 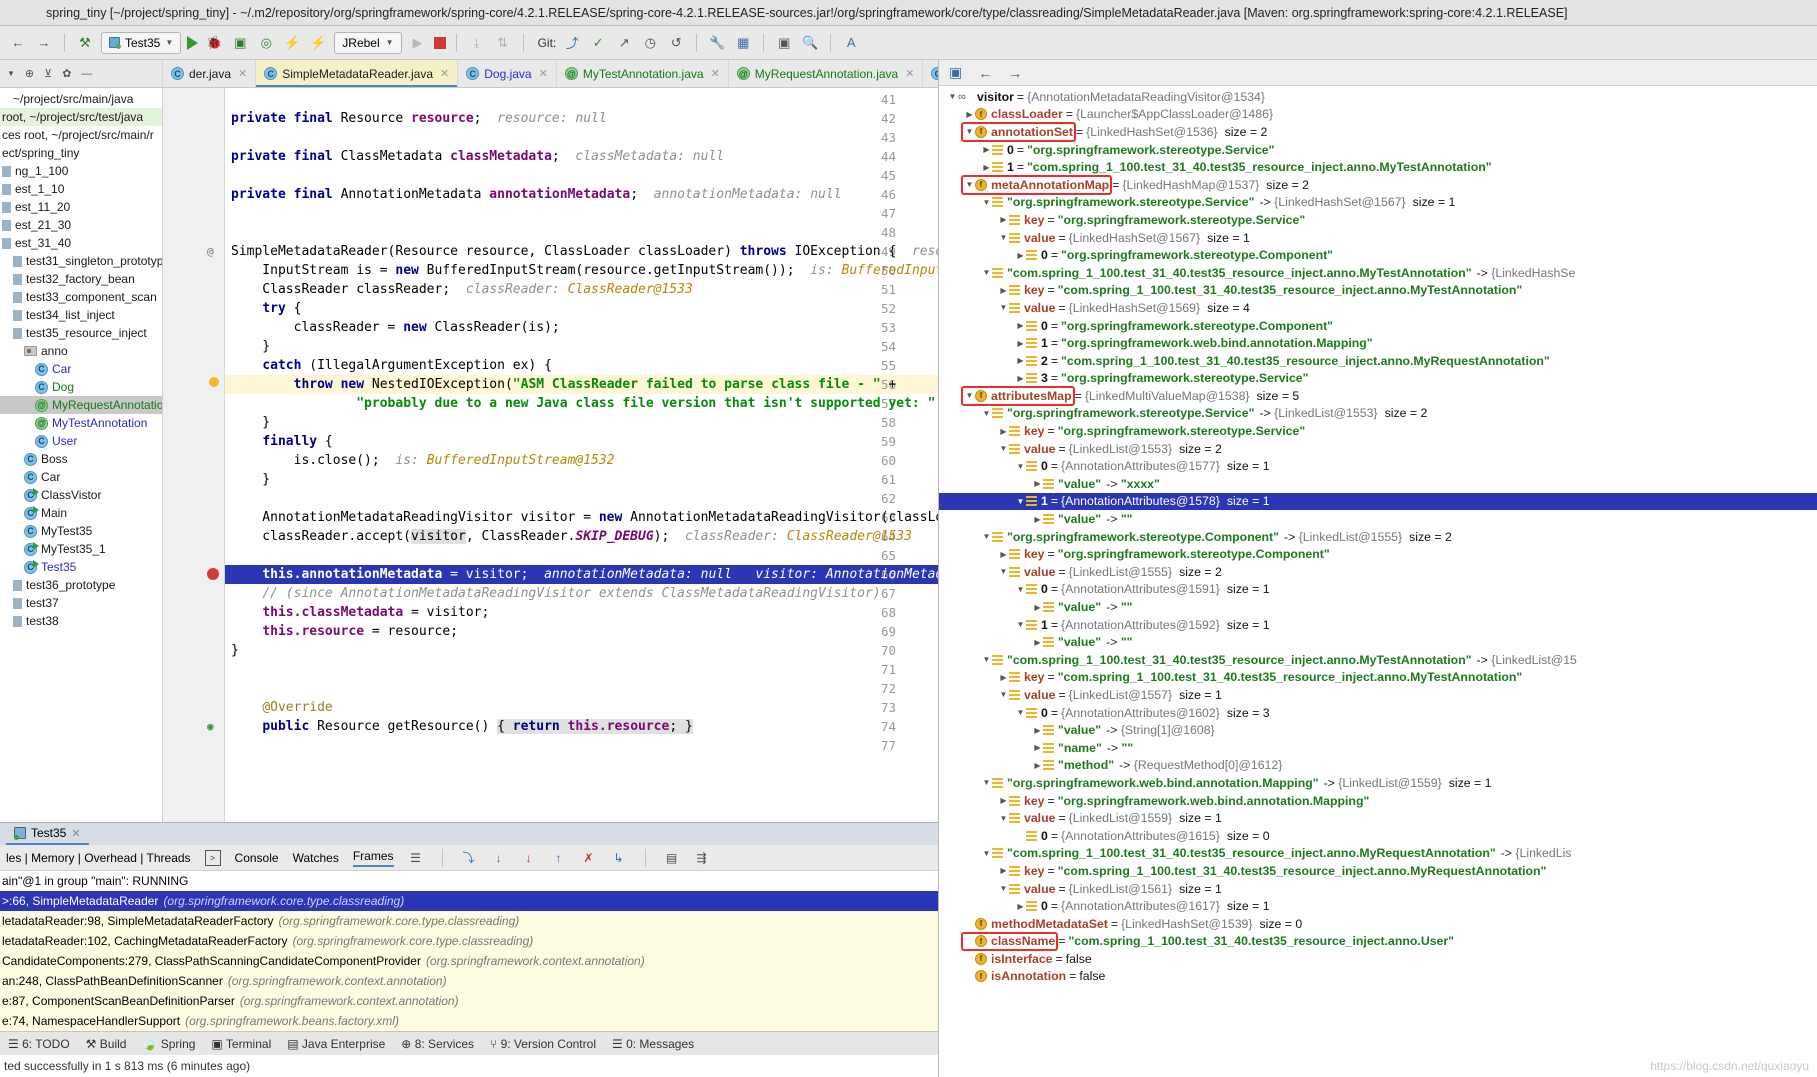 I want to click on project-tree-item: ect/spring_tiny, so click(x=81, y=153).